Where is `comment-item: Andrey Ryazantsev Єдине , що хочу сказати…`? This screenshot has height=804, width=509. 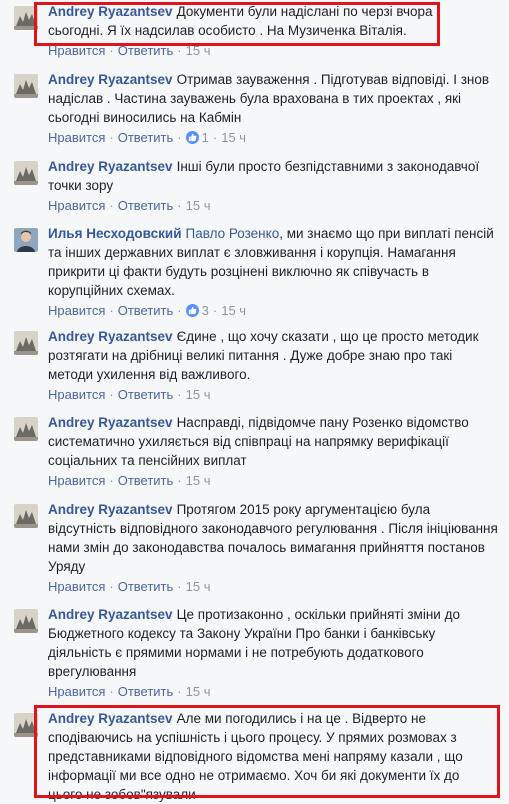
comment-item: Andrey Ryazantsev Єдине , що хочу сказати… is located at coordinates (254, 367).